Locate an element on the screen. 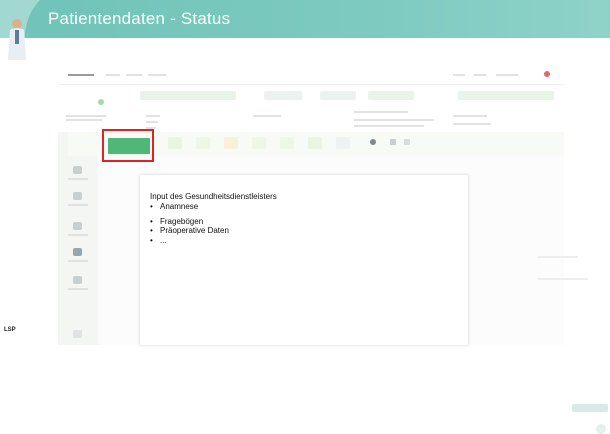 The height and width of the screenshot is (434, 610). fab-icon is located at coordinates (601, 429).